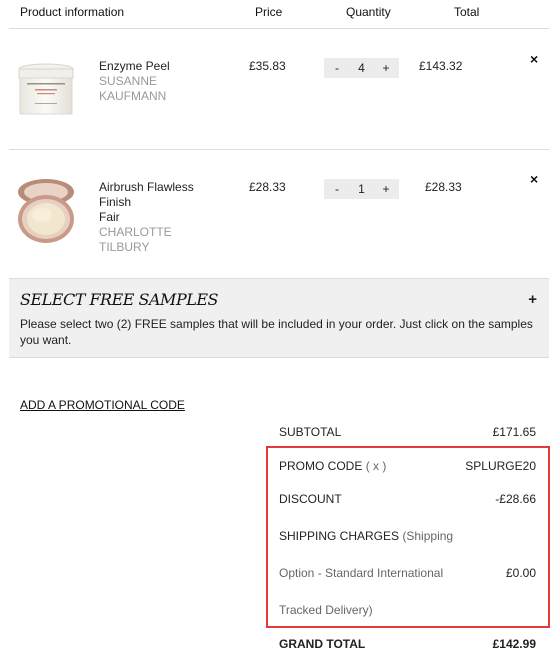  What do you see at coordinates (515, 499) in the screenshot?
I see `discount-value: -£28.66` at bounding box center [515, 499].